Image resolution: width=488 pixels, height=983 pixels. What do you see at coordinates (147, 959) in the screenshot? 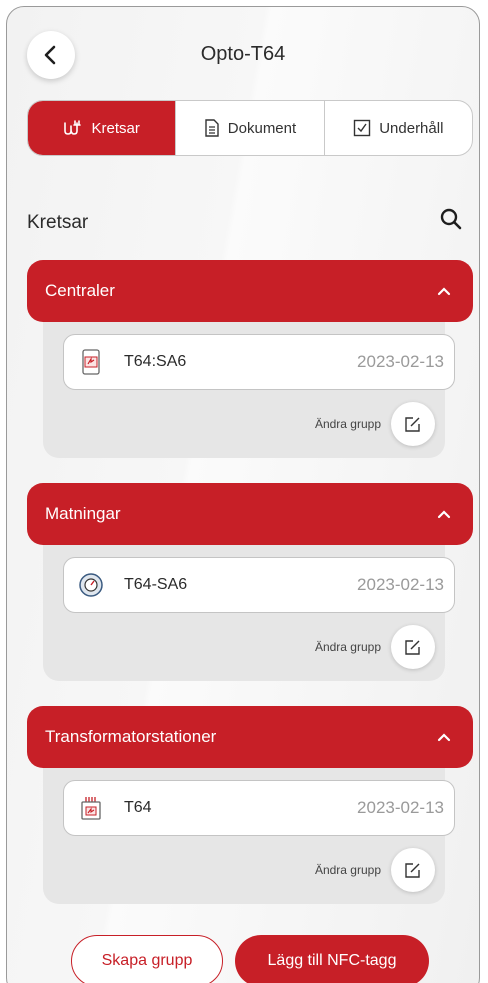
I see `create-group-button: Skapa grupp` at bounding box center [147, 959].